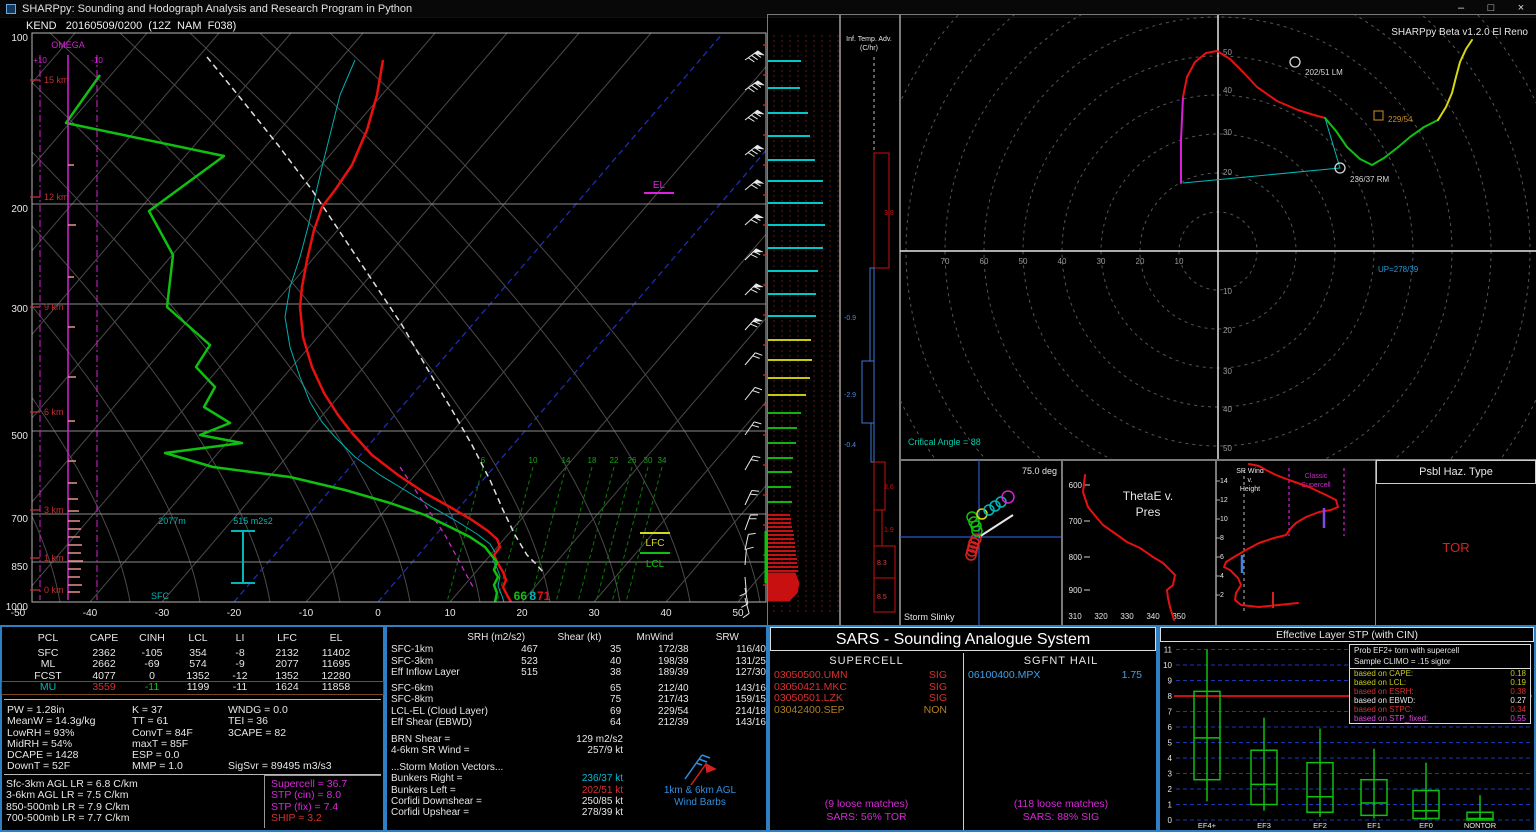 Image resolution: width=1536 pixels, height=832 pixels. What do you see at coordinates (521, 596) in the screenshot?
I see `svg-text: 66` at bounding box center [521, 596].